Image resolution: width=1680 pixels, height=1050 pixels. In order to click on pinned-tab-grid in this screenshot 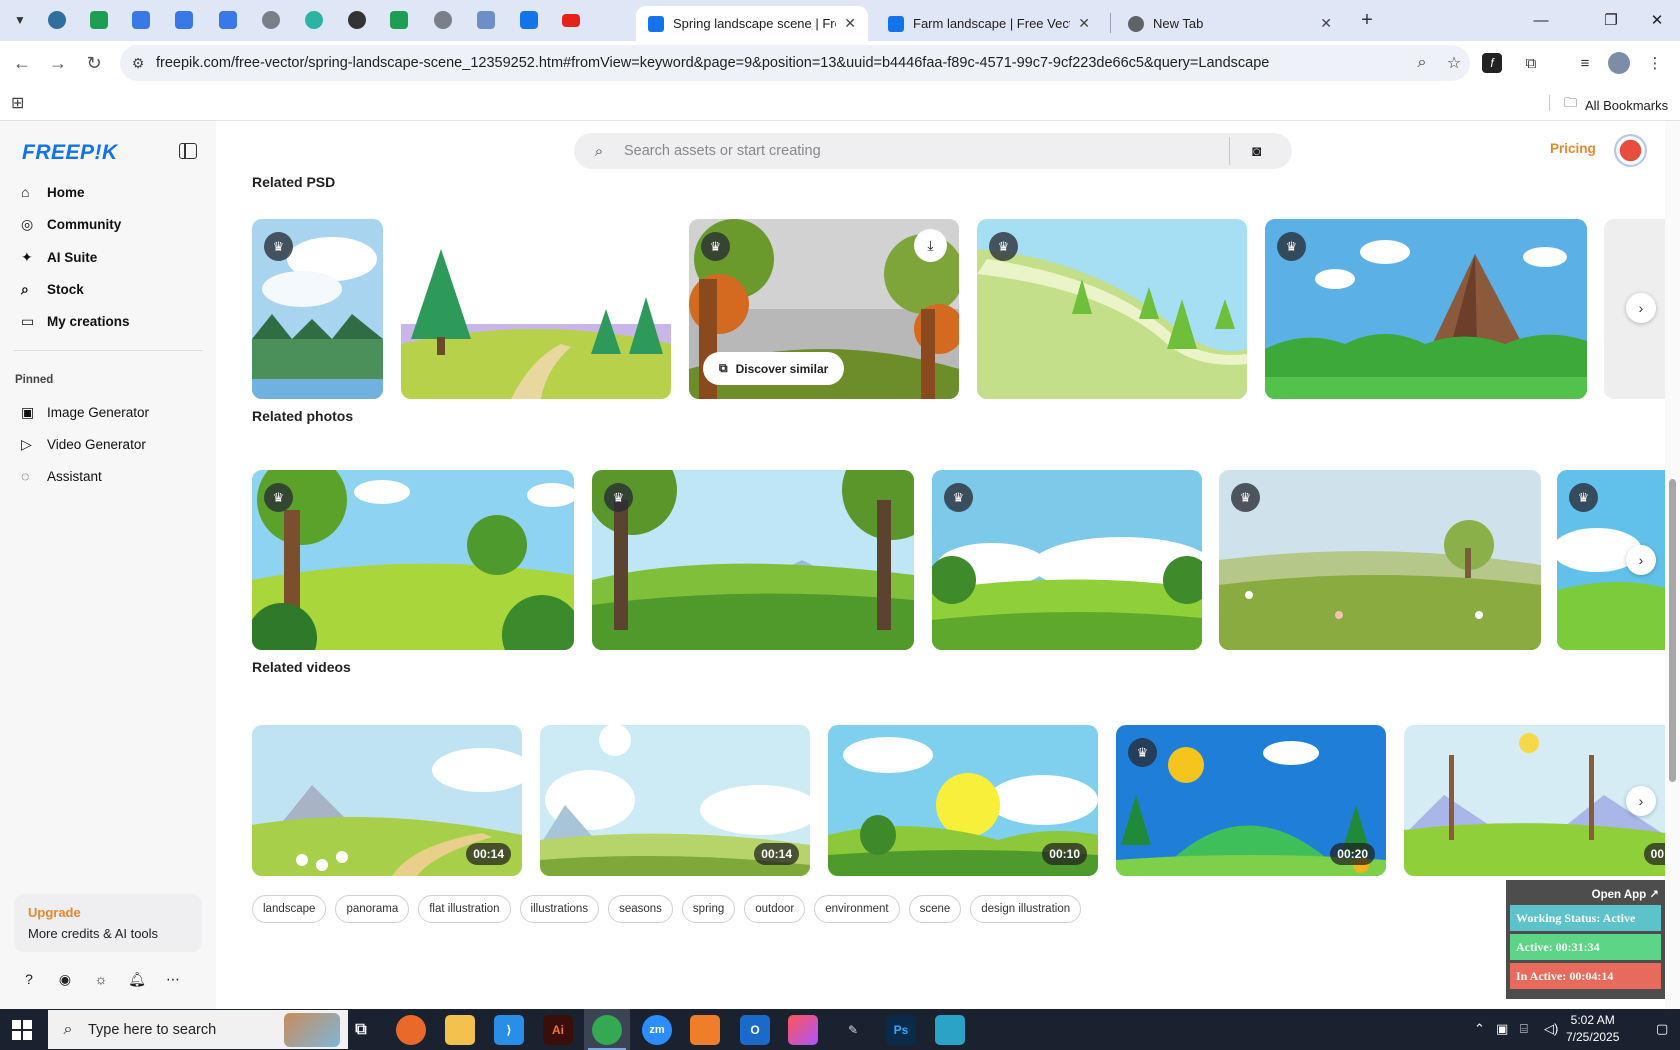, I will do `click(486, 20)`.